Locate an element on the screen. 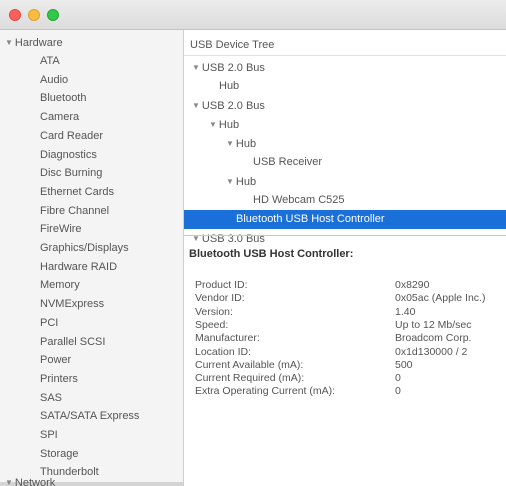  sidebar-item-pci: PCI is located at coordinates (91, 323).